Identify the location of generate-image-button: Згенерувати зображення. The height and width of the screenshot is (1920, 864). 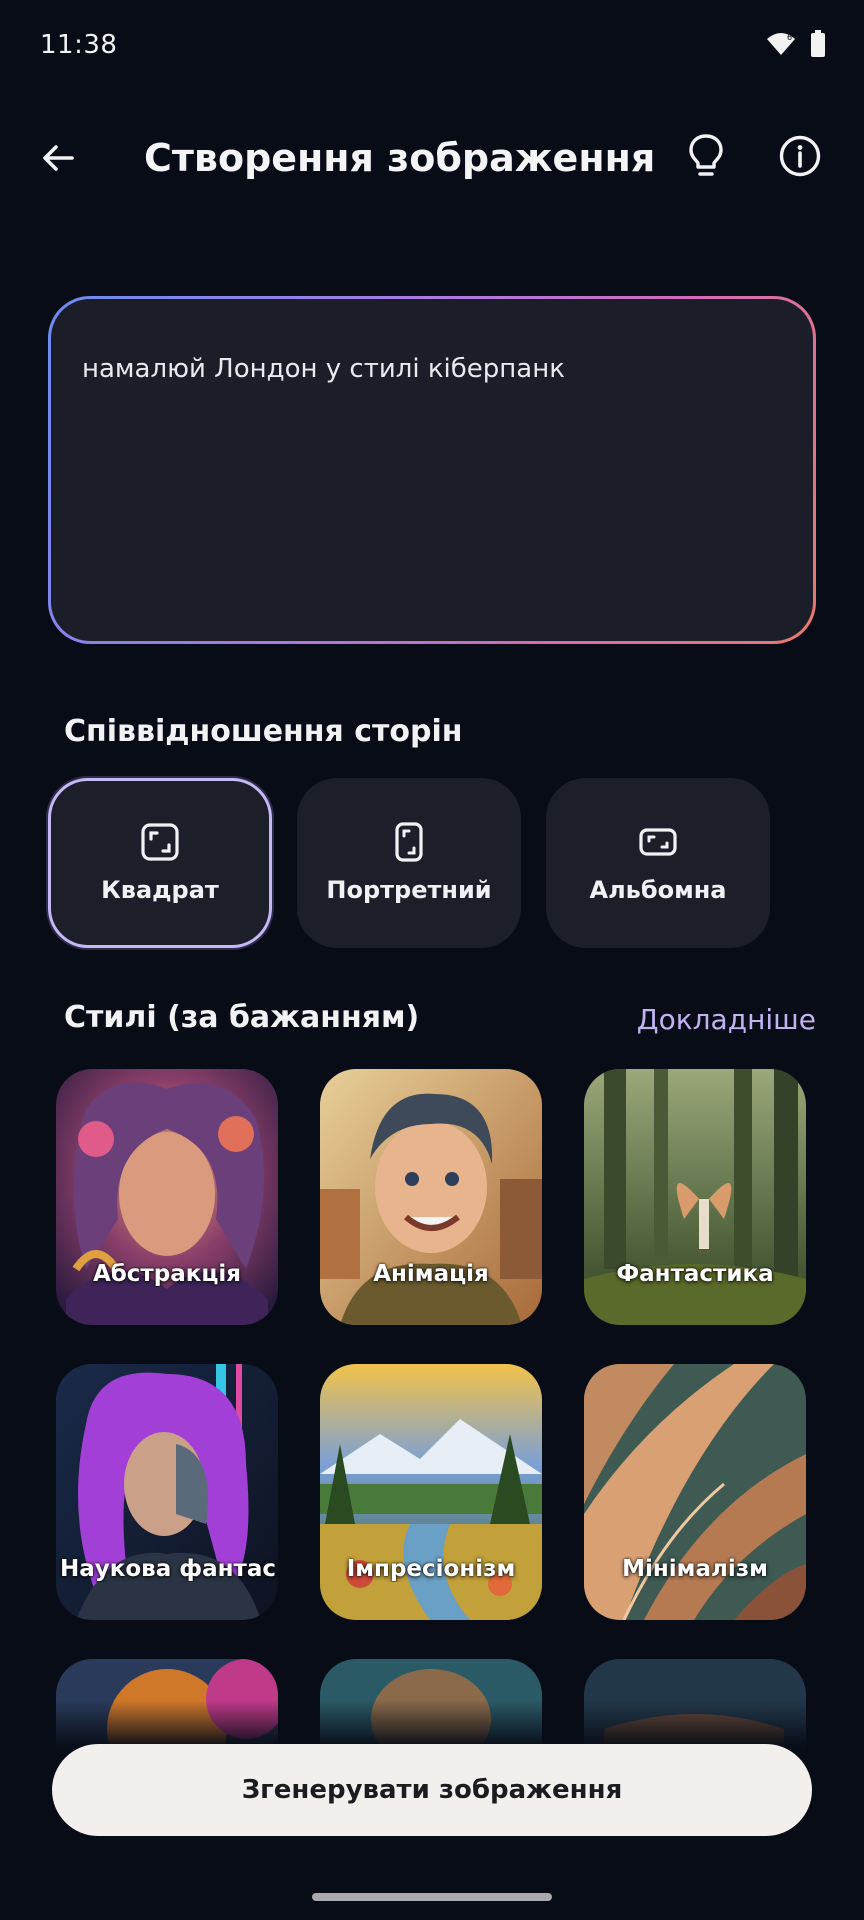
(432, 1790).